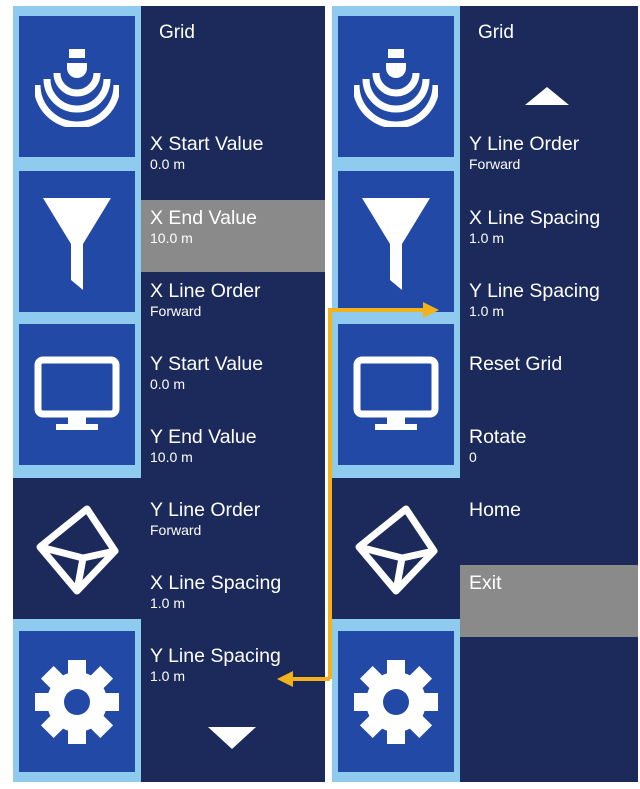 The width and height of the screenshot is (640, 789). Describe the element at coordinates (207, 364) in the screenshot. I see `item-label: Y Start Value` at that location.